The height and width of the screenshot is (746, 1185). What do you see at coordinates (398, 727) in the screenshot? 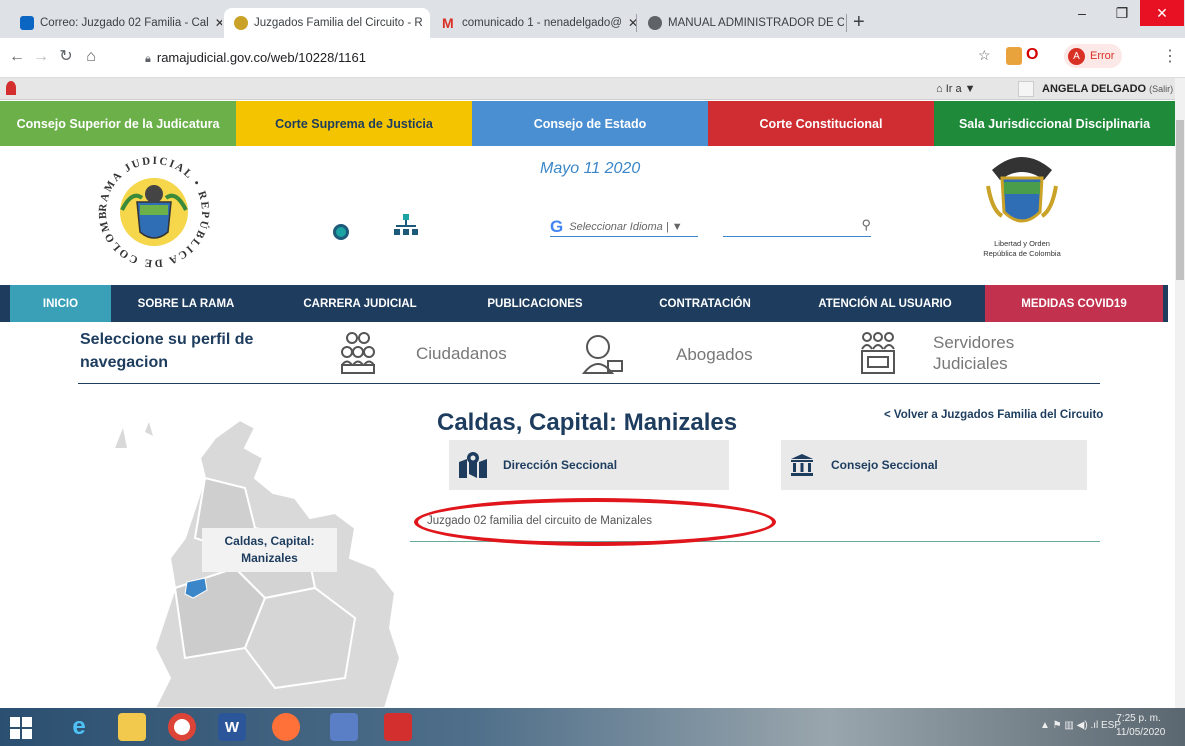
I see `security-app-icon` at bounding box center [398, 727].